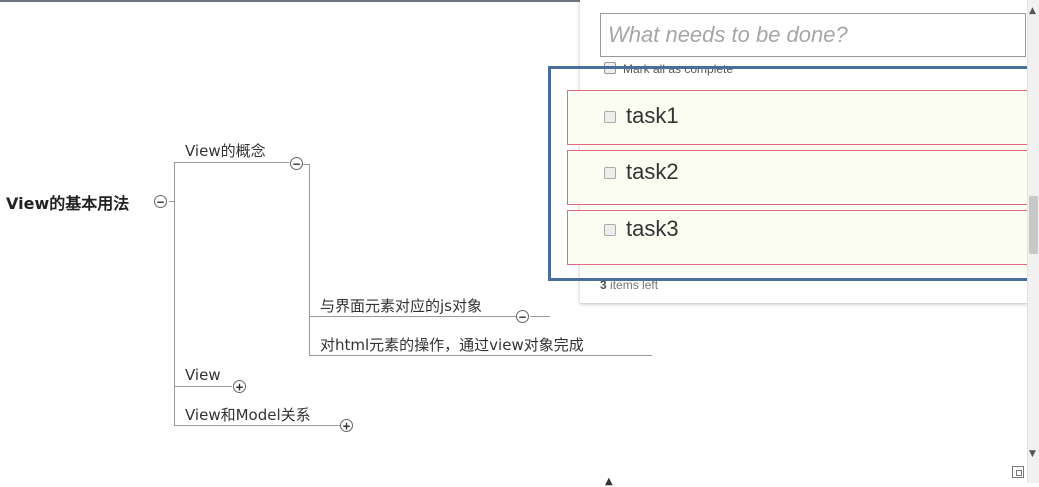  I want to click on items-left-counter: 3 items left, so click(629, 285).